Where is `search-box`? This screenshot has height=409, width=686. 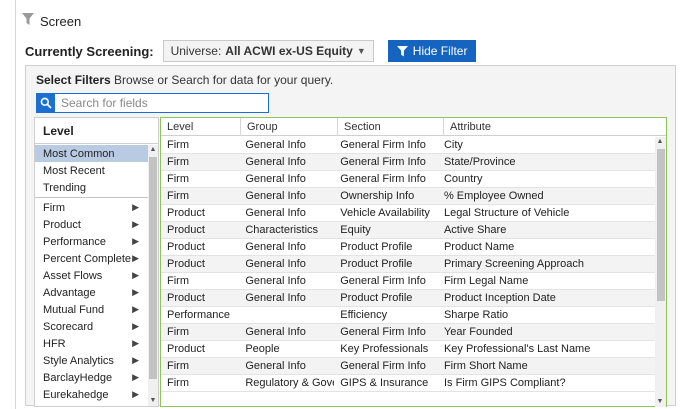 search-box is located at coordinates (152, 103).